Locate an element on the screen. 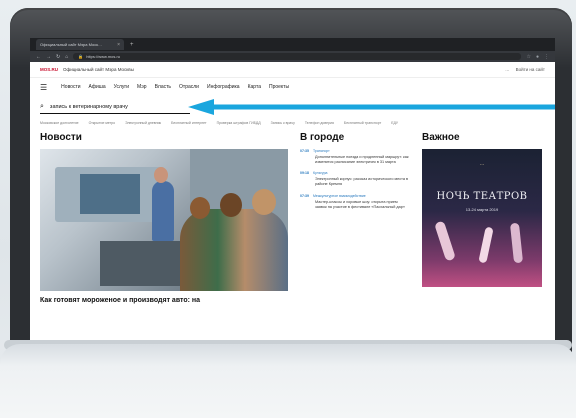  star-icon: ☆ is located at coordinates (528, 57).